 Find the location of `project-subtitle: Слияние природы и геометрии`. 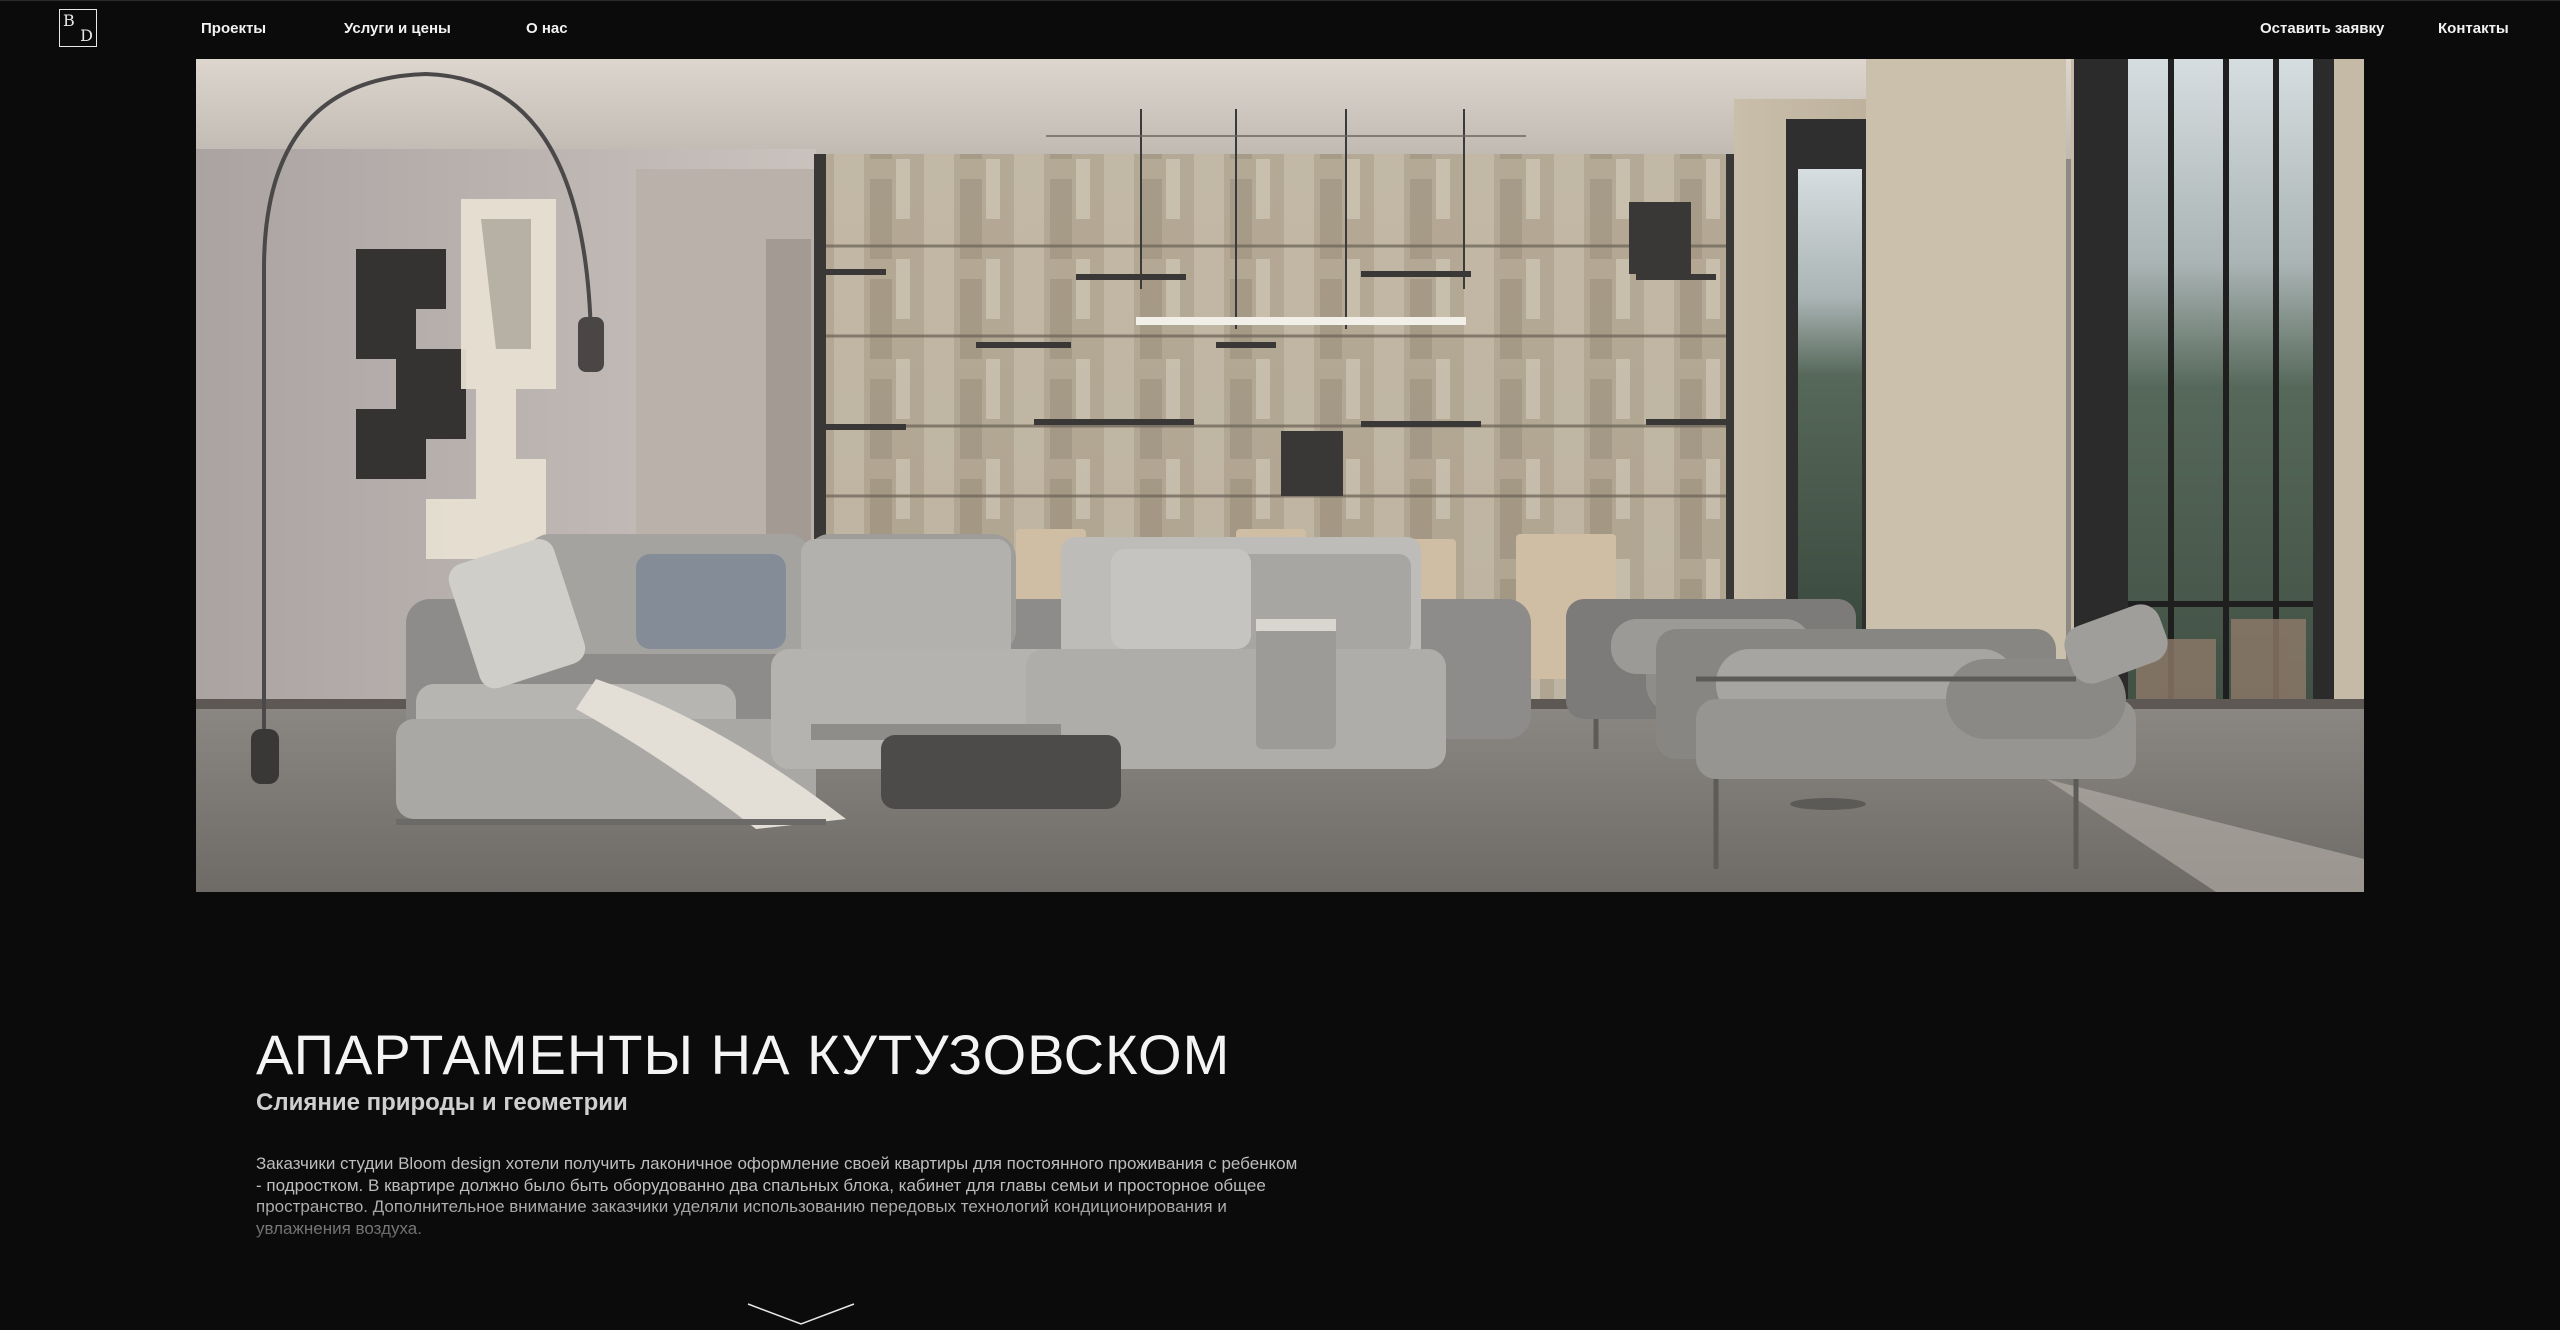

project-subtitle: Слияние природы и геометрии is located at coordinates (442, 1102).